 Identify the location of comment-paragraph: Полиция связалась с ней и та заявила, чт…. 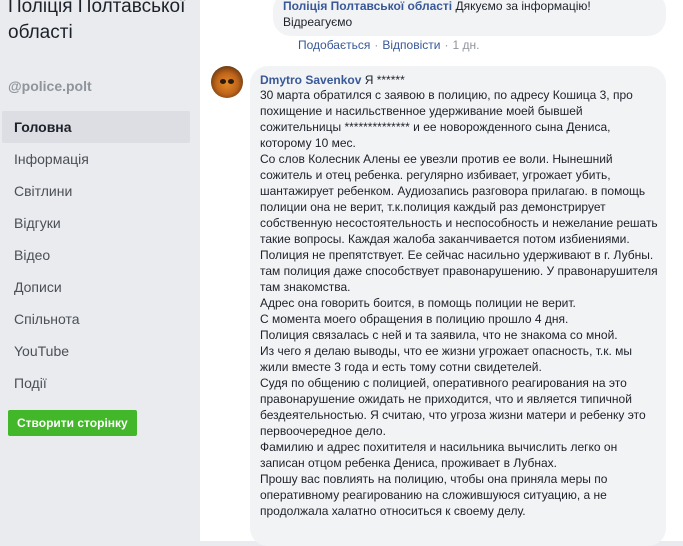
(439, 335).